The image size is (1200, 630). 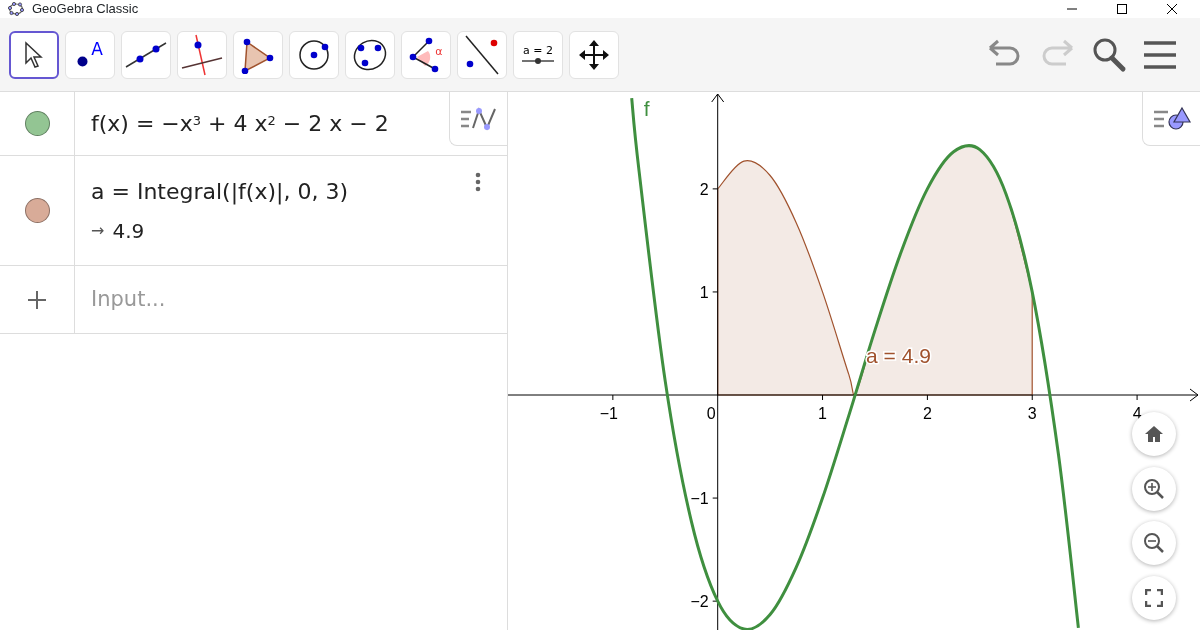 I want to click on zoom-in-button, so click(x=1154, y=489).